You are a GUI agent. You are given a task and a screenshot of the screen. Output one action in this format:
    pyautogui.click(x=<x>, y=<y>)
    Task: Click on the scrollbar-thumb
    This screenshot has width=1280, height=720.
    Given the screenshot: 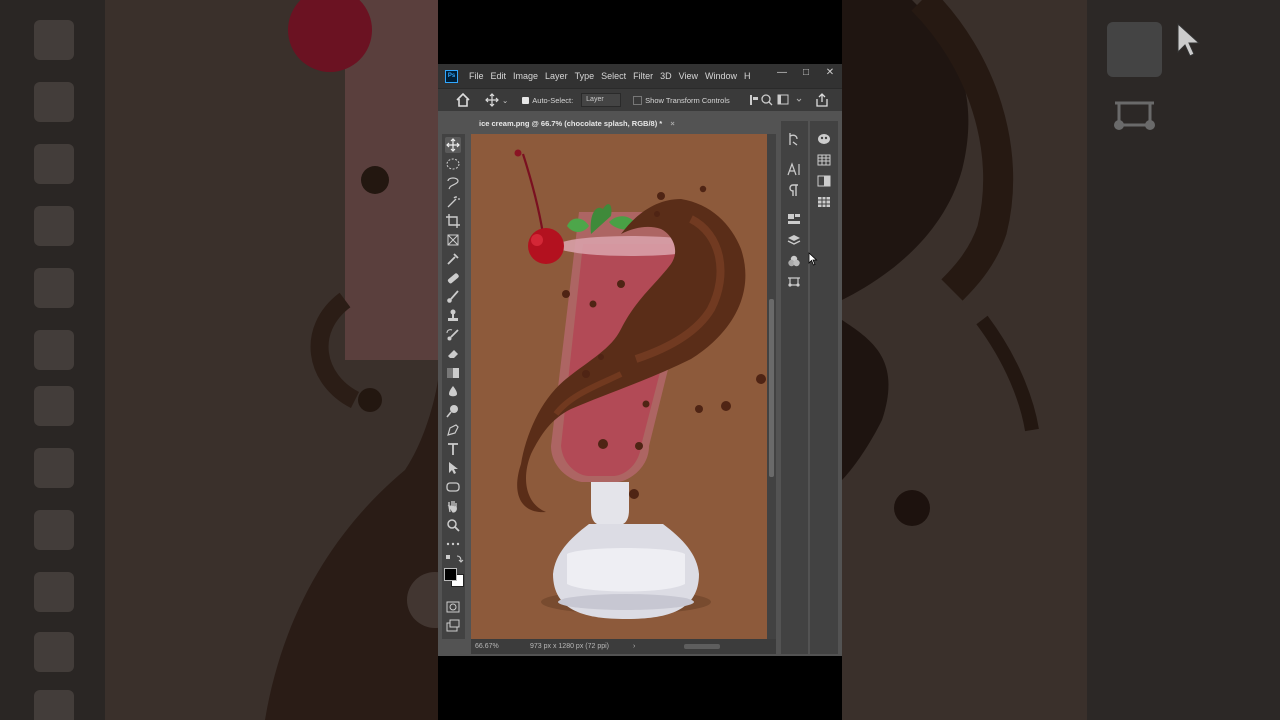 What is the action you would take?
    pyautogui.click(x=771, y=388)
    